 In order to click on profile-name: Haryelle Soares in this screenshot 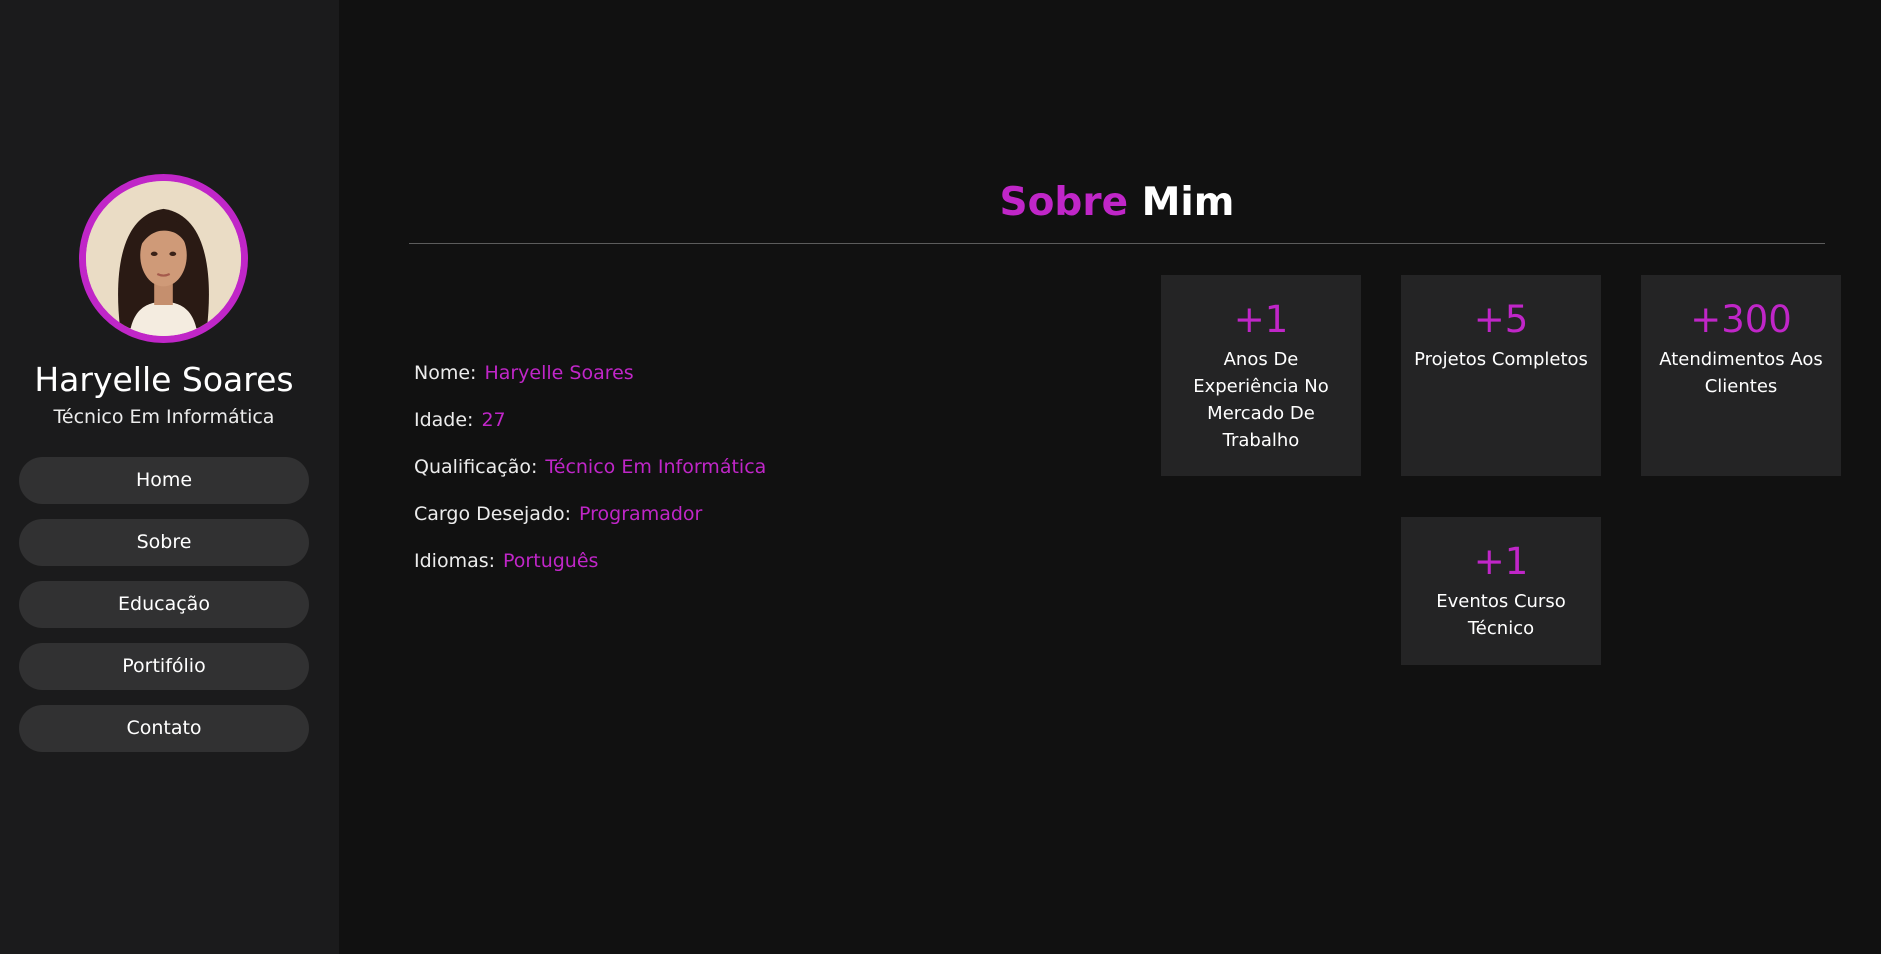, I will do `click(164, 379)`.